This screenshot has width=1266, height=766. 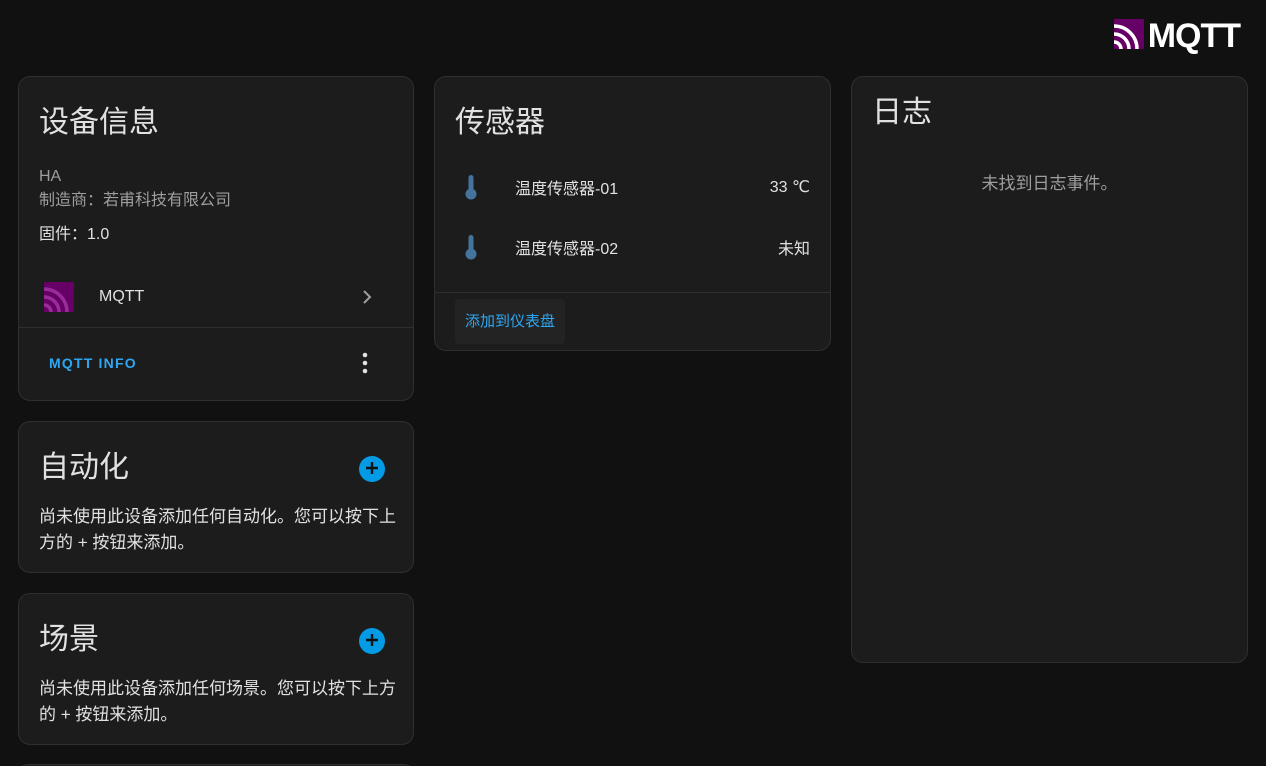 I want to click on device-info-title: 设备信息, so click(x=99, y=122).